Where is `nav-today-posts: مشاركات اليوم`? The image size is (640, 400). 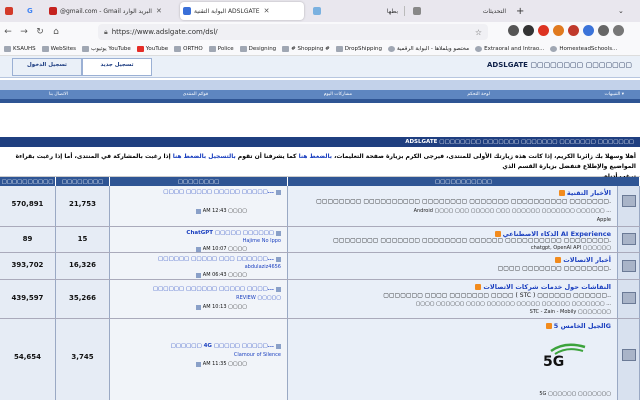
nav-today-posts: مشاركات اليوم is located at coordinates (338, 94).